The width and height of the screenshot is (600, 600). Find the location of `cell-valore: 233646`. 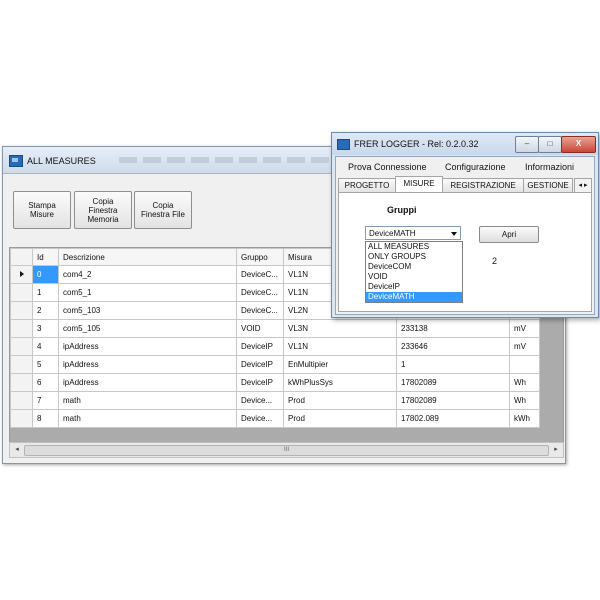

cell-valore: 233646 is located at coordinates (453, 346).